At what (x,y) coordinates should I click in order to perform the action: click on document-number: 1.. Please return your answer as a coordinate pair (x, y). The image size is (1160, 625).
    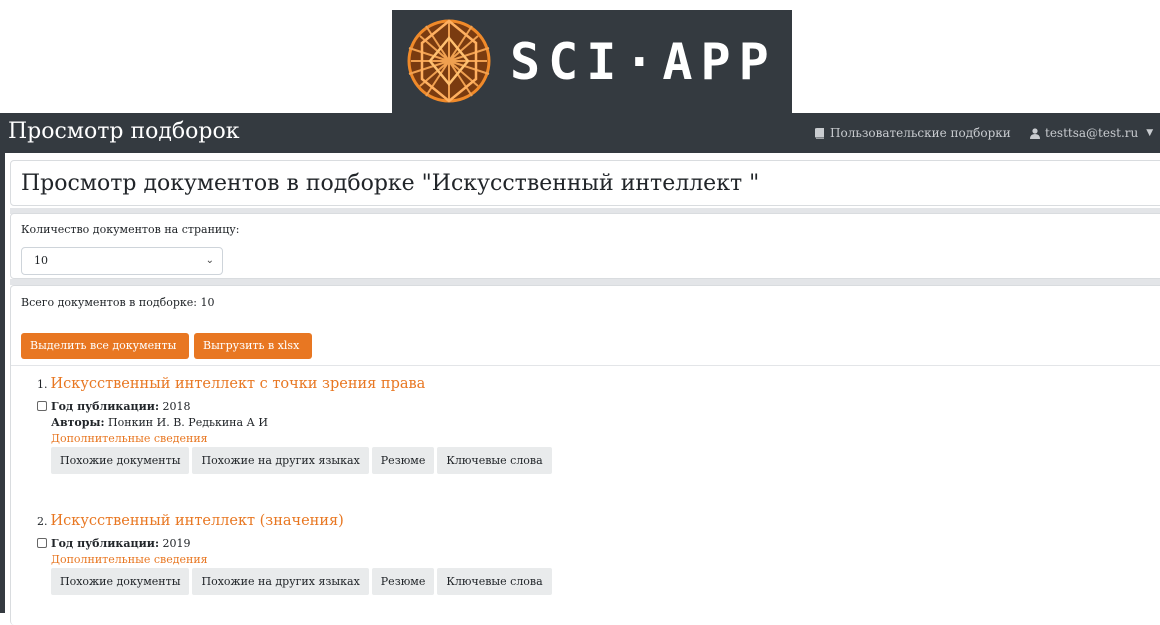
    Looking at the image, I should click on (42, 384).